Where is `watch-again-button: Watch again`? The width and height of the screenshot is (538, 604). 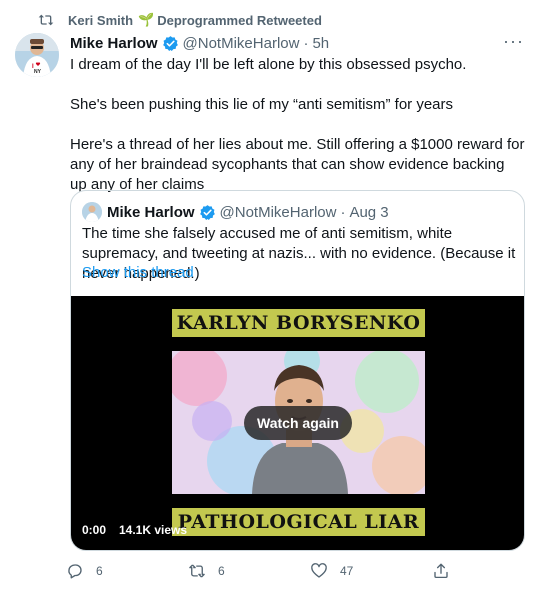
watch-again-button: Watch again is located at coordinates (298, 423).